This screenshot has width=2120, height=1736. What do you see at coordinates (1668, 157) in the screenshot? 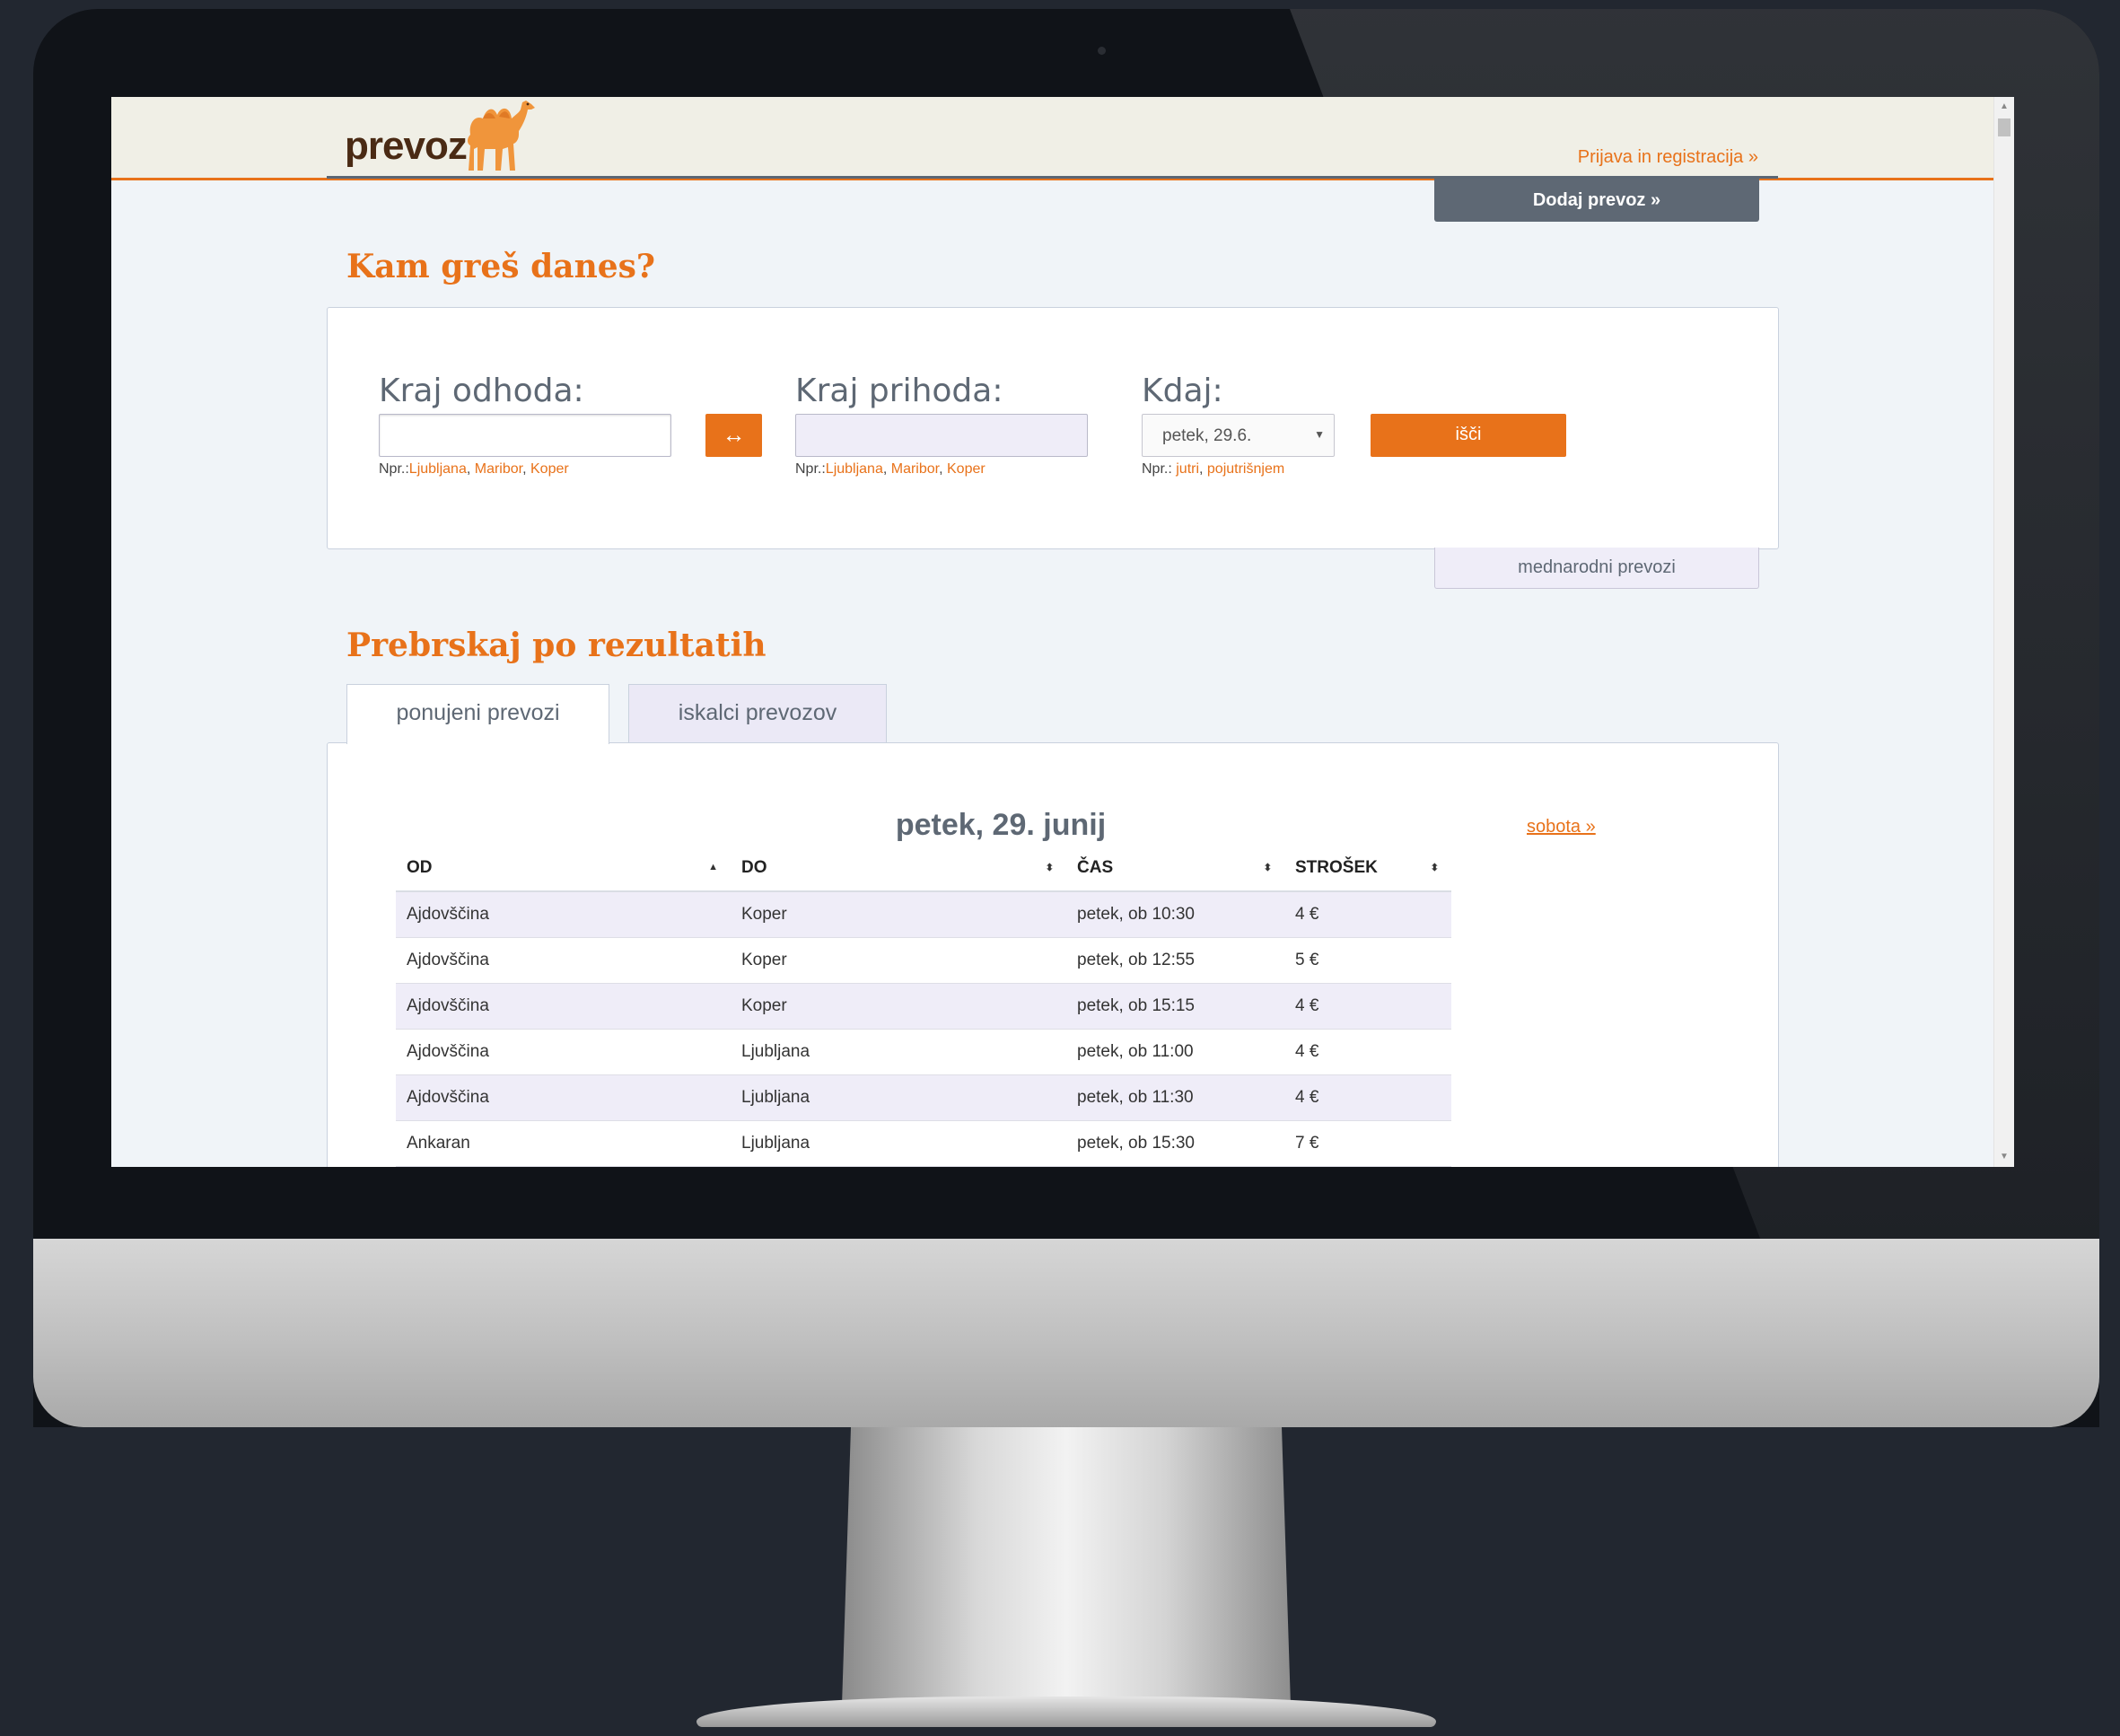
I see `login-register-link: Prijava in registracija »` at bounding box center [1668, 157].